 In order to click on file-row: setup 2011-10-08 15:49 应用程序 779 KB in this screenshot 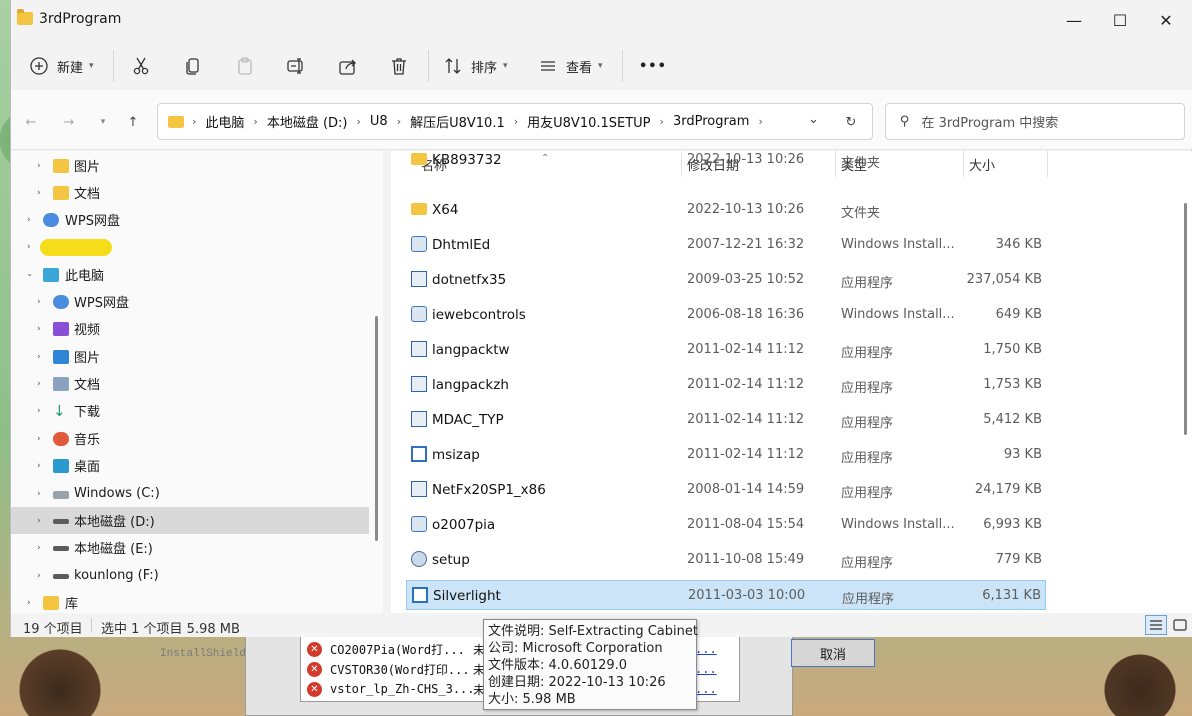, I will do `click(726, 560)`.